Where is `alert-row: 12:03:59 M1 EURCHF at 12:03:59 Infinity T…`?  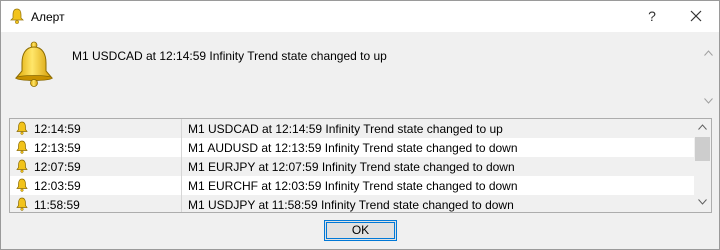 alert-row: 12:03:59 M1 EURCHF at 12:03:59 Infinity T… is located at coordinates (352, 185).